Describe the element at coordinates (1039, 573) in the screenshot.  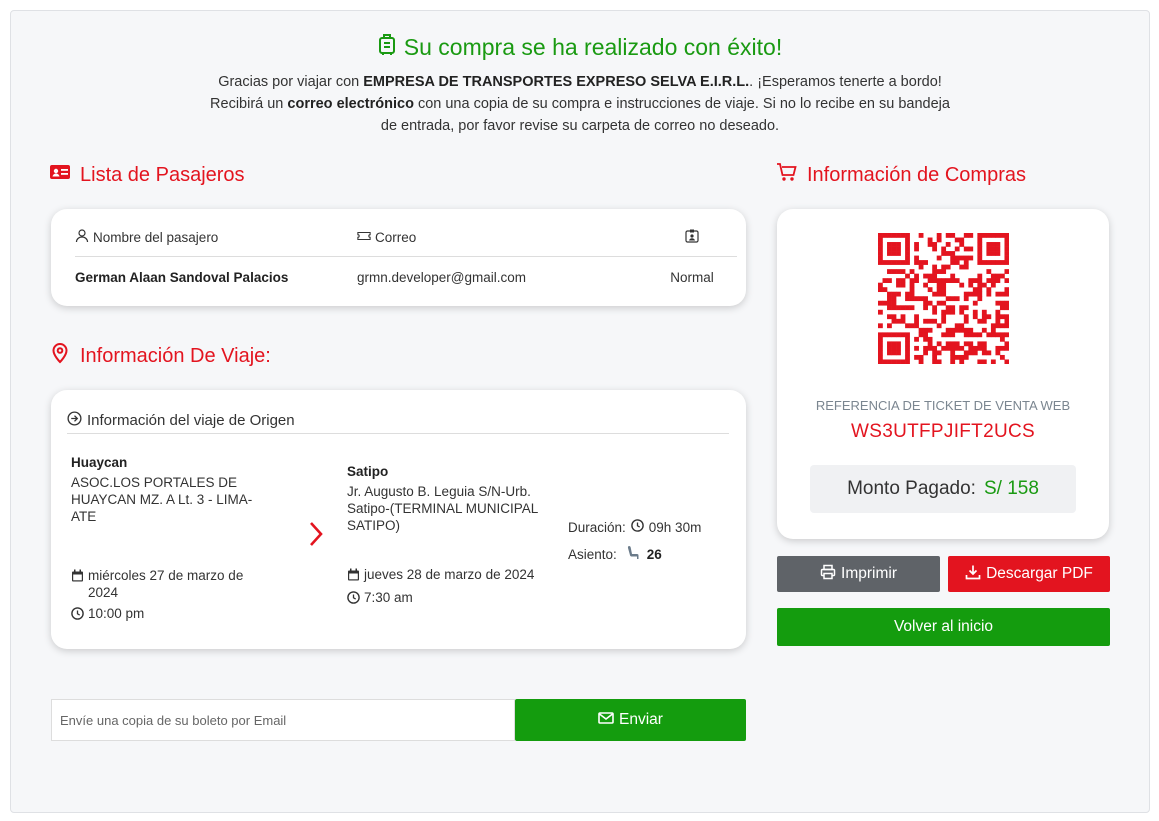
I see `pdf-label: Descargar PDF` at that location.